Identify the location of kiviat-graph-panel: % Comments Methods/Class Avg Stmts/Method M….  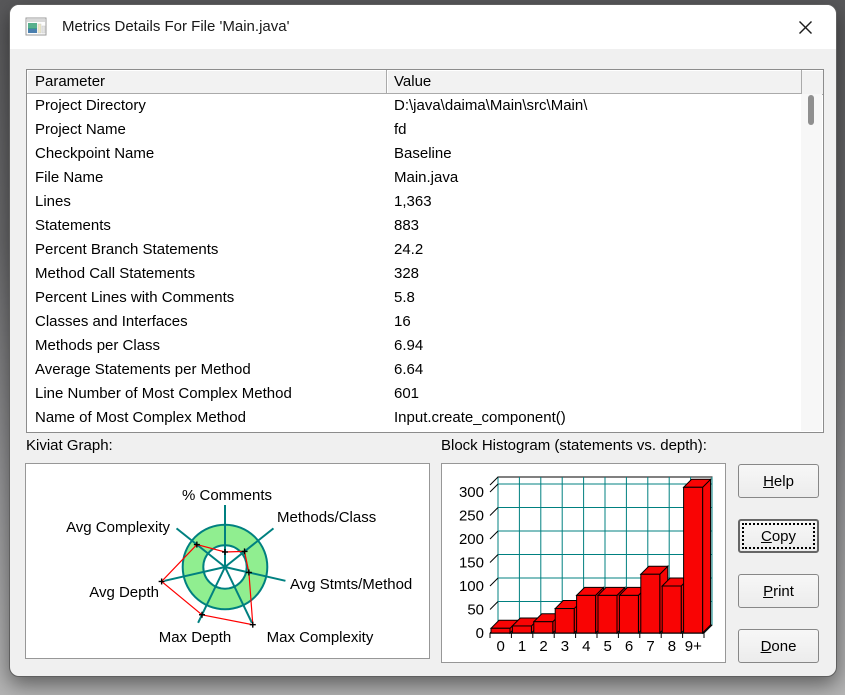
(227, 561).